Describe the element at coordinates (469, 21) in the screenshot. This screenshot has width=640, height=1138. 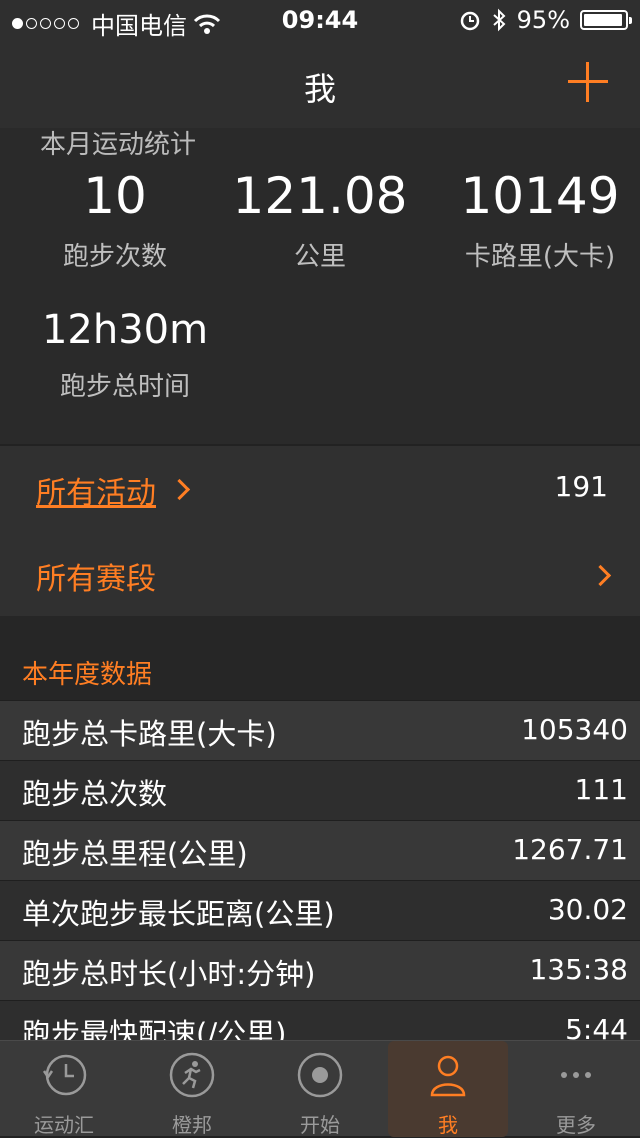
I see `alarm-icon` at that location.